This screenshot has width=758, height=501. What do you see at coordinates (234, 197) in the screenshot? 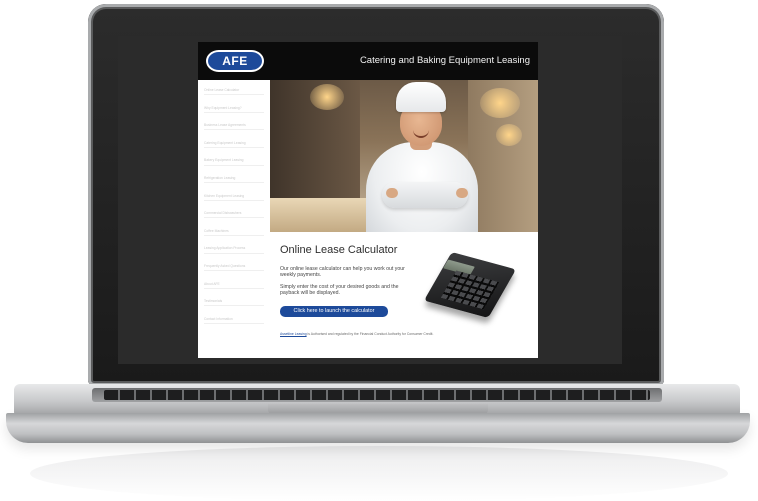
I see `sidebar-item: Kitchen Equipment Leasing` at bounding box center [234, 197].